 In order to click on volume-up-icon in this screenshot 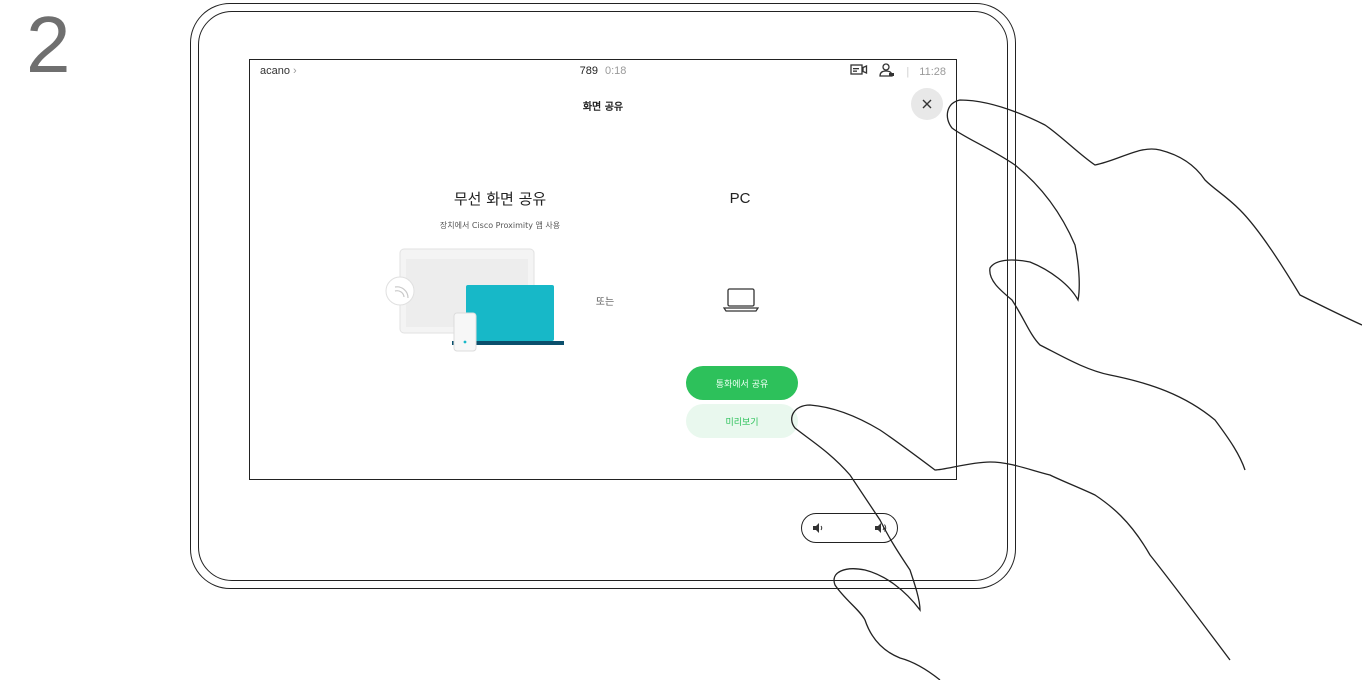, I will do `click(881, 529)`.